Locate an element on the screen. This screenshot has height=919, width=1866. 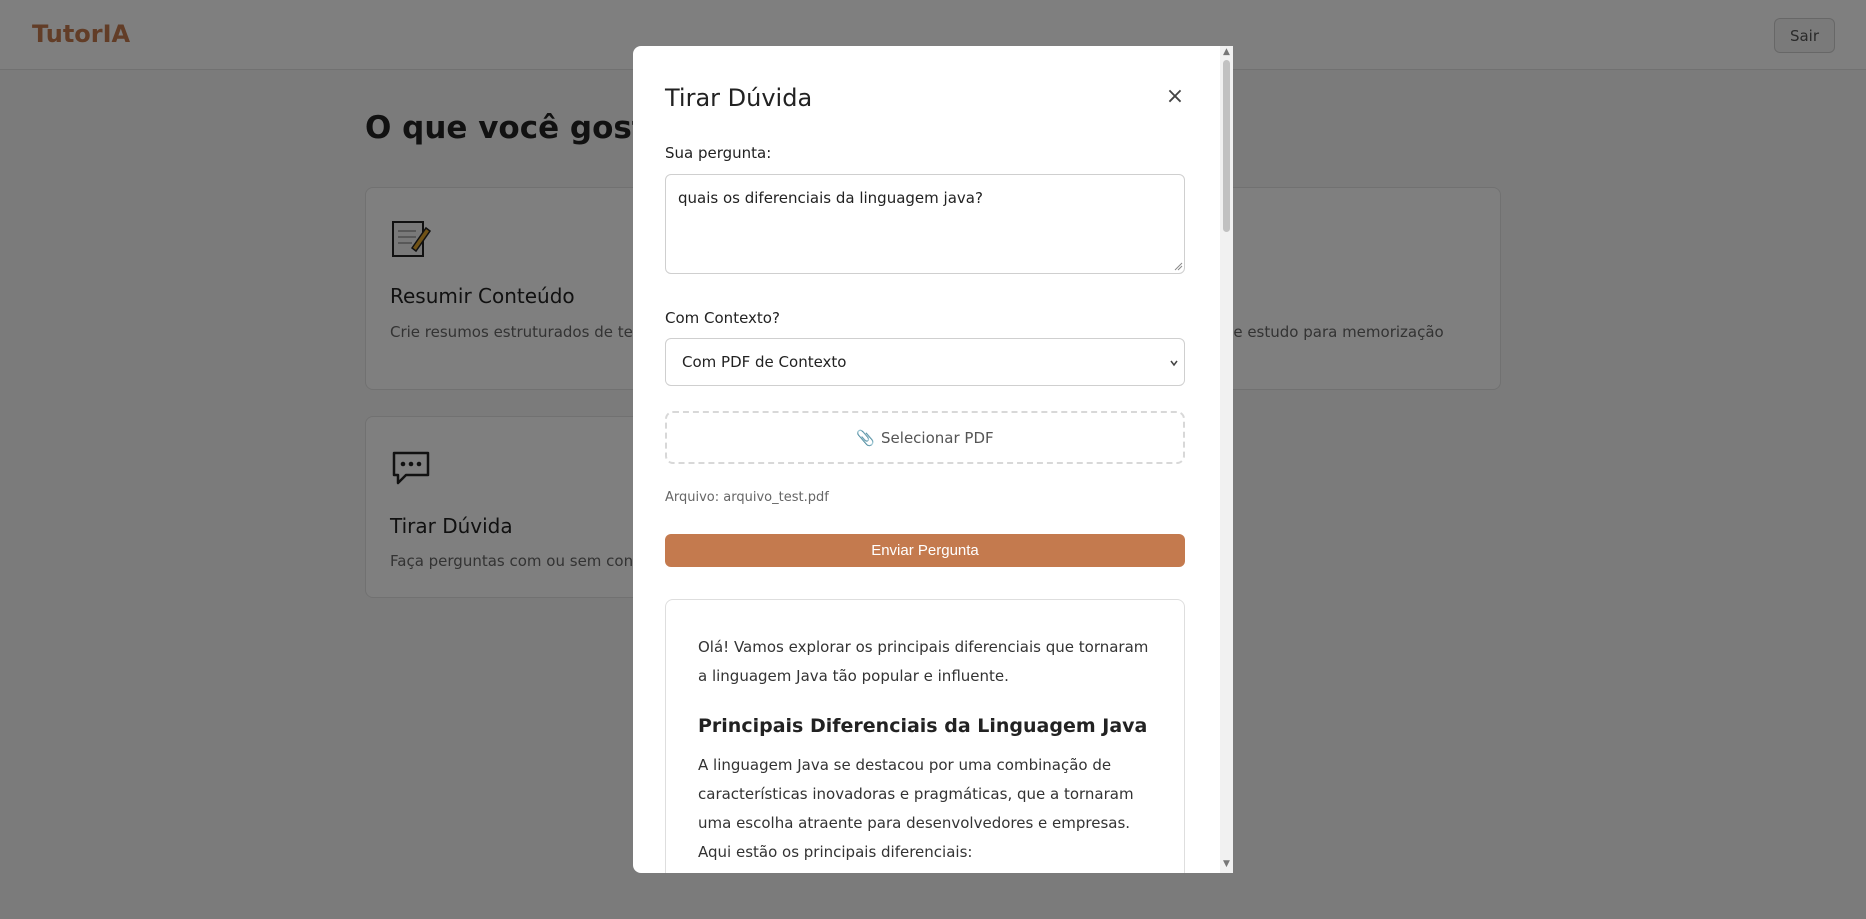
select-pdf-button: 📎 Selecionar PDF is located at coordinates (925, 437).